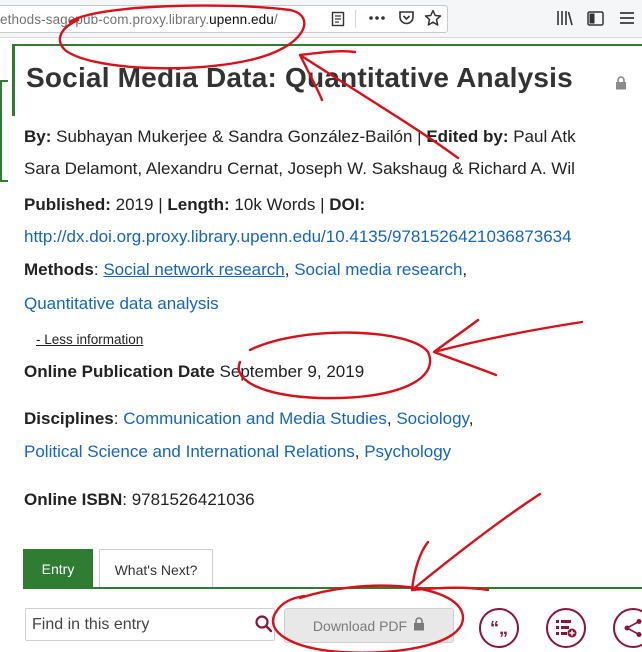 The height and width of the screenshot is (652, 642). Describe the element at coordinates (406, 18) in the screenshot. I see `pocket-icon` at that location.